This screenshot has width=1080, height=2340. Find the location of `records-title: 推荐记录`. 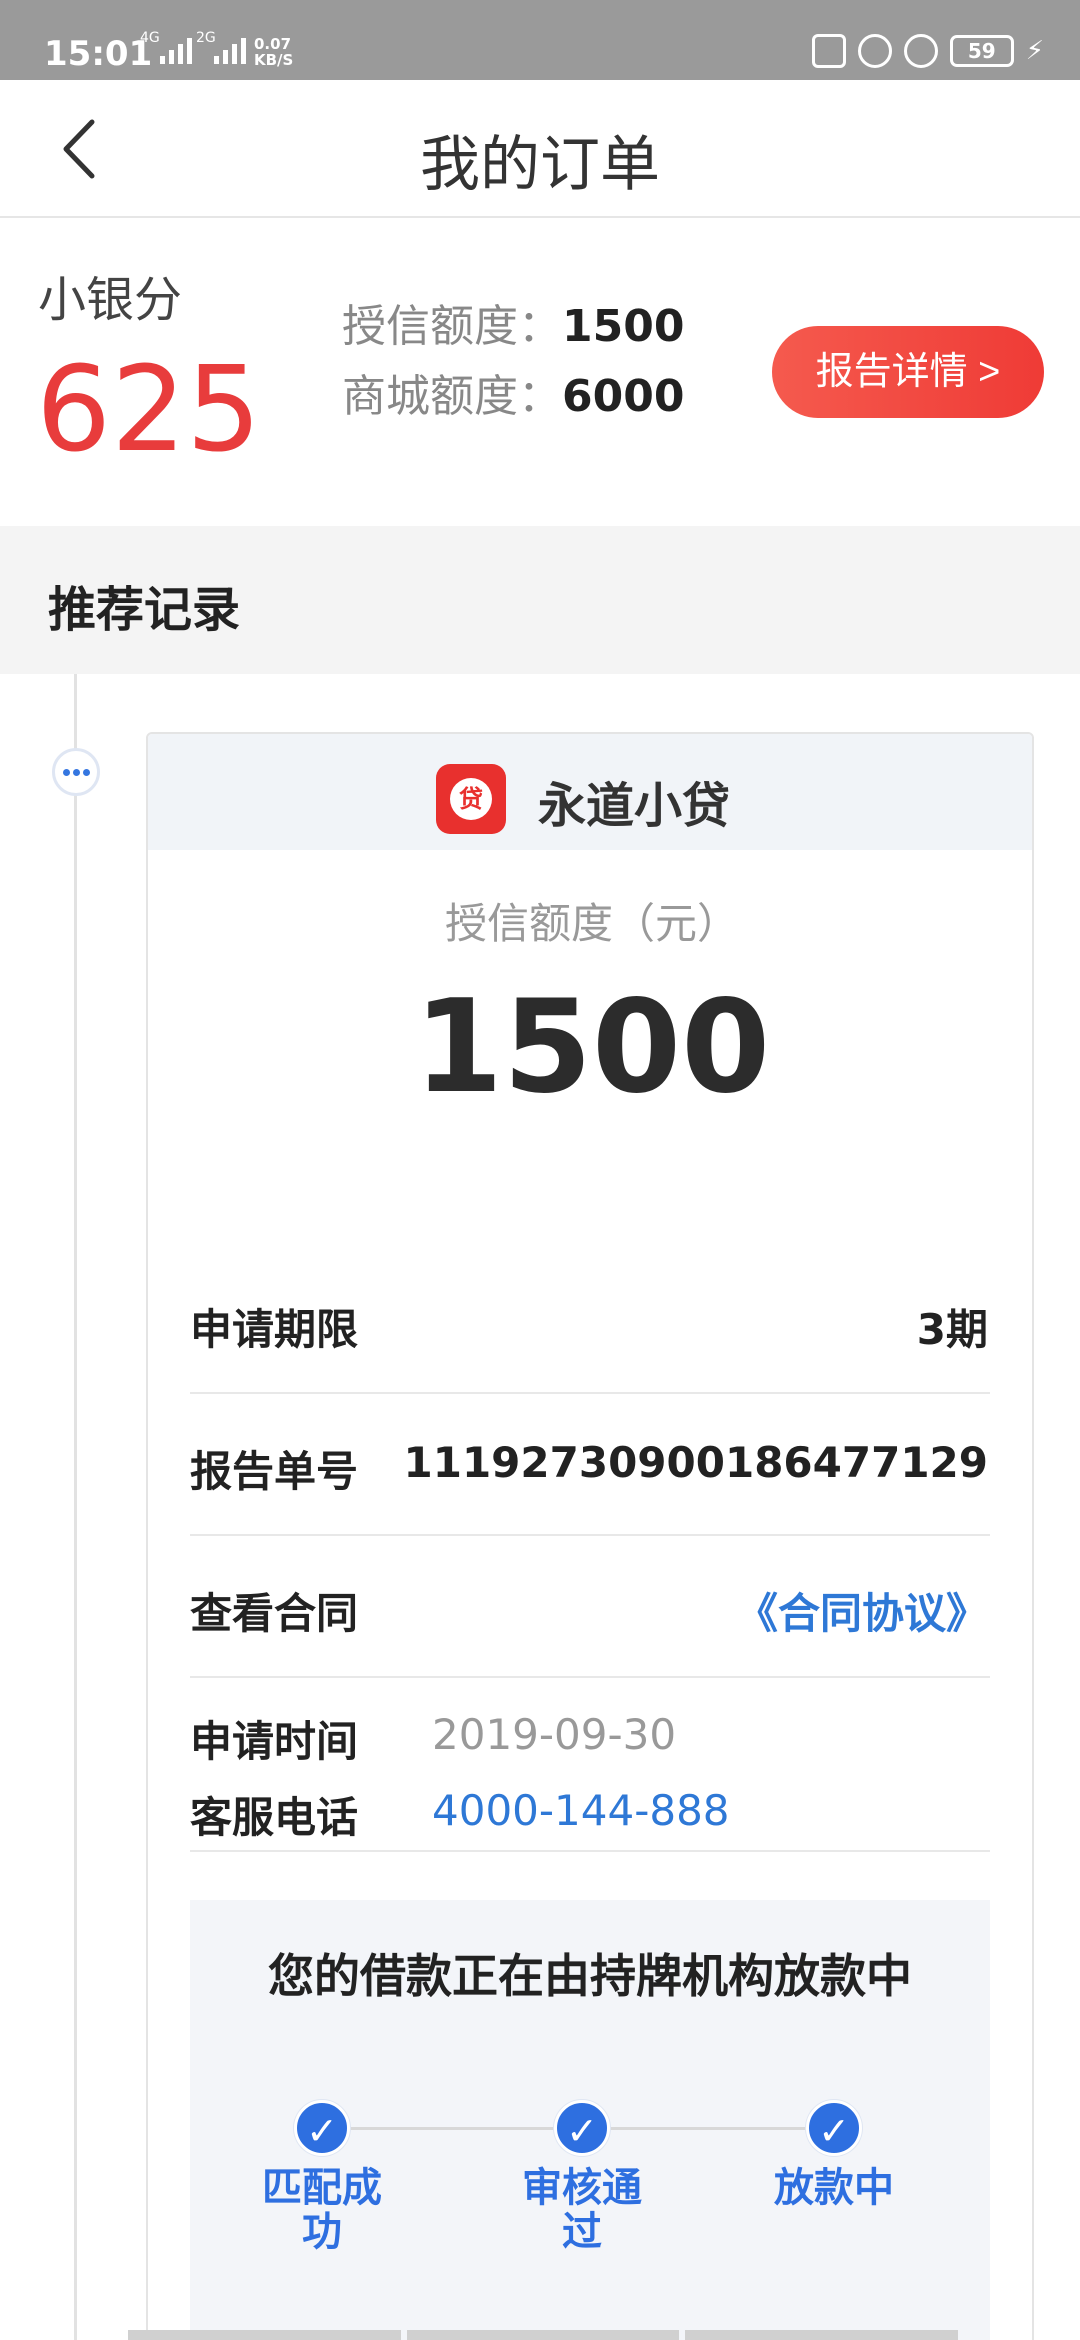

records-title: 推荐记录 is located at coordinates (144, 610).